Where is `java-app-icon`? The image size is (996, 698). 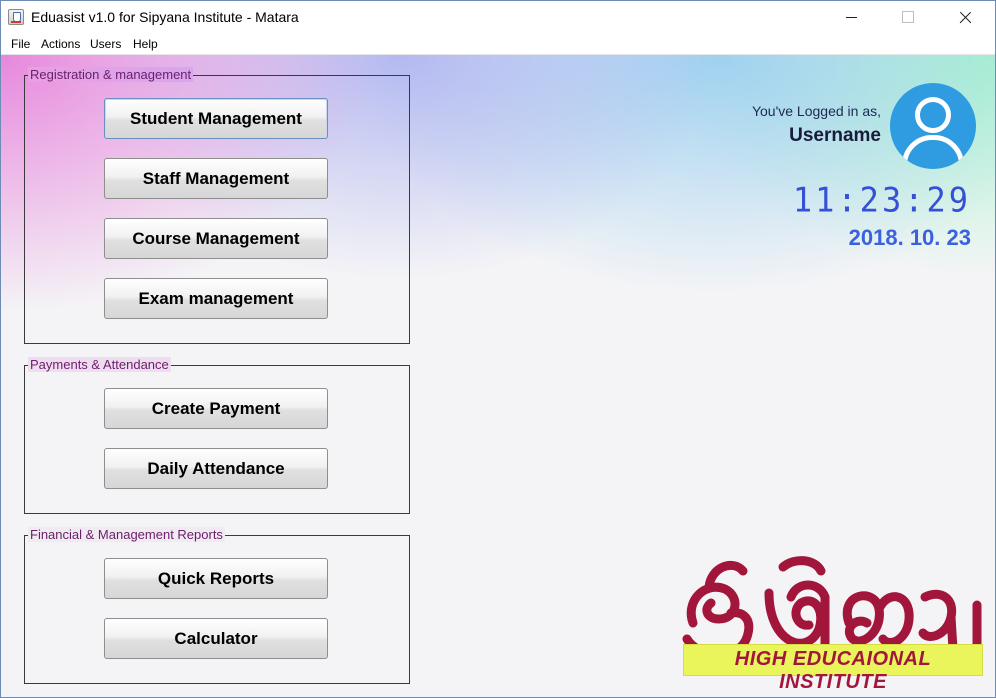 java-app-icon is located at coordinates (16, 17).